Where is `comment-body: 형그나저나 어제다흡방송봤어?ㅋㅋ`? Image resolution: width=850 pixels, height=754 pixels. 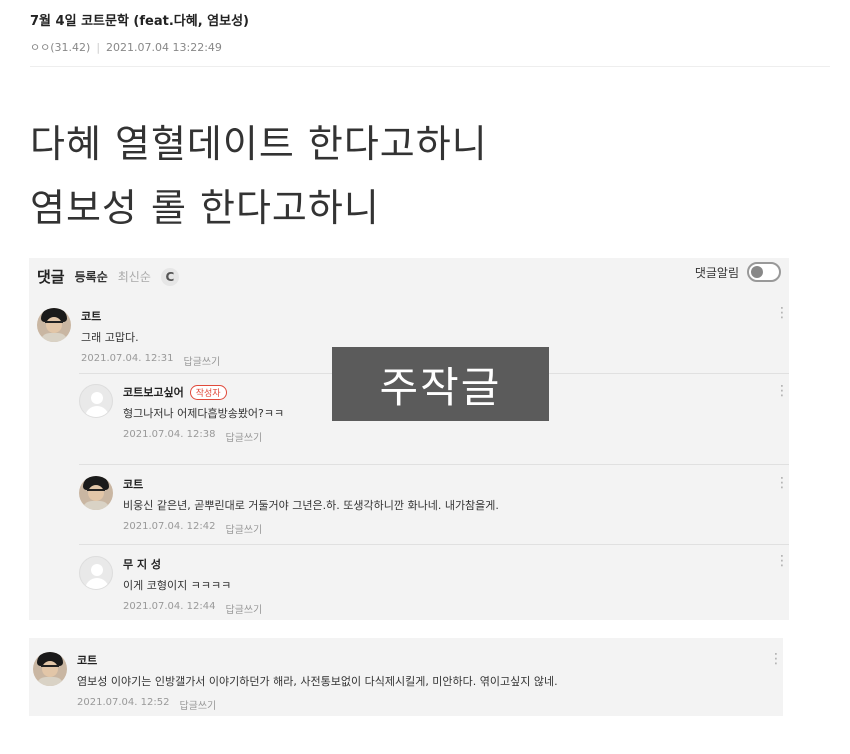
comment-body: 형그나저나 어제다흡방송봤어?ㅋㅋ is located at coordinates (204, 413).